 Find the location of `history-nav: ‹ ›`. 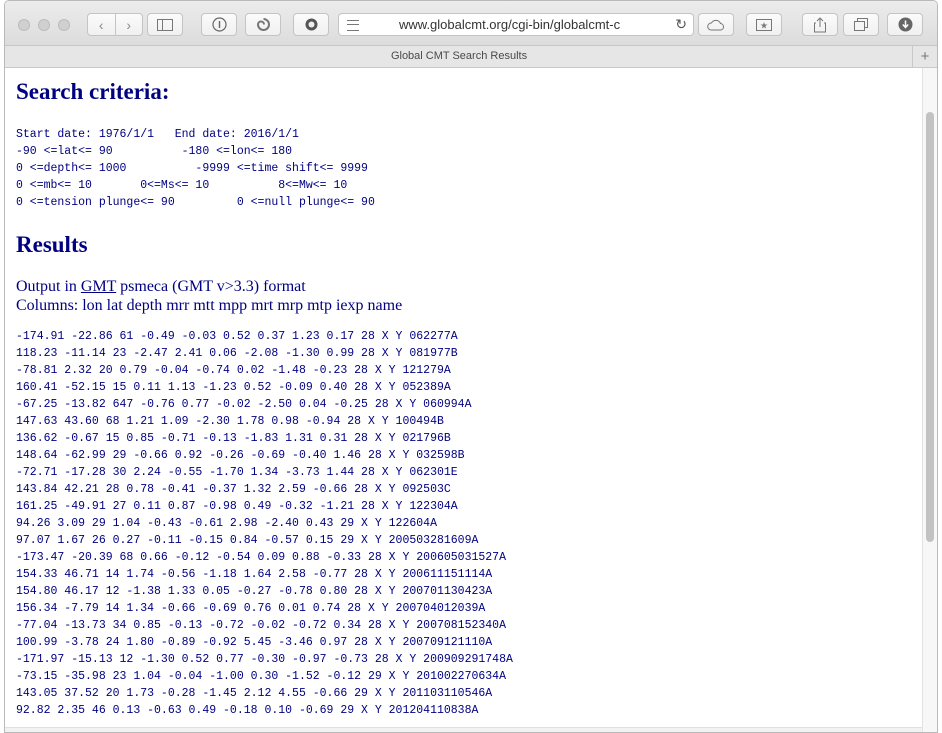

history-nav: ‹ › is located at coordinates (115, 24).